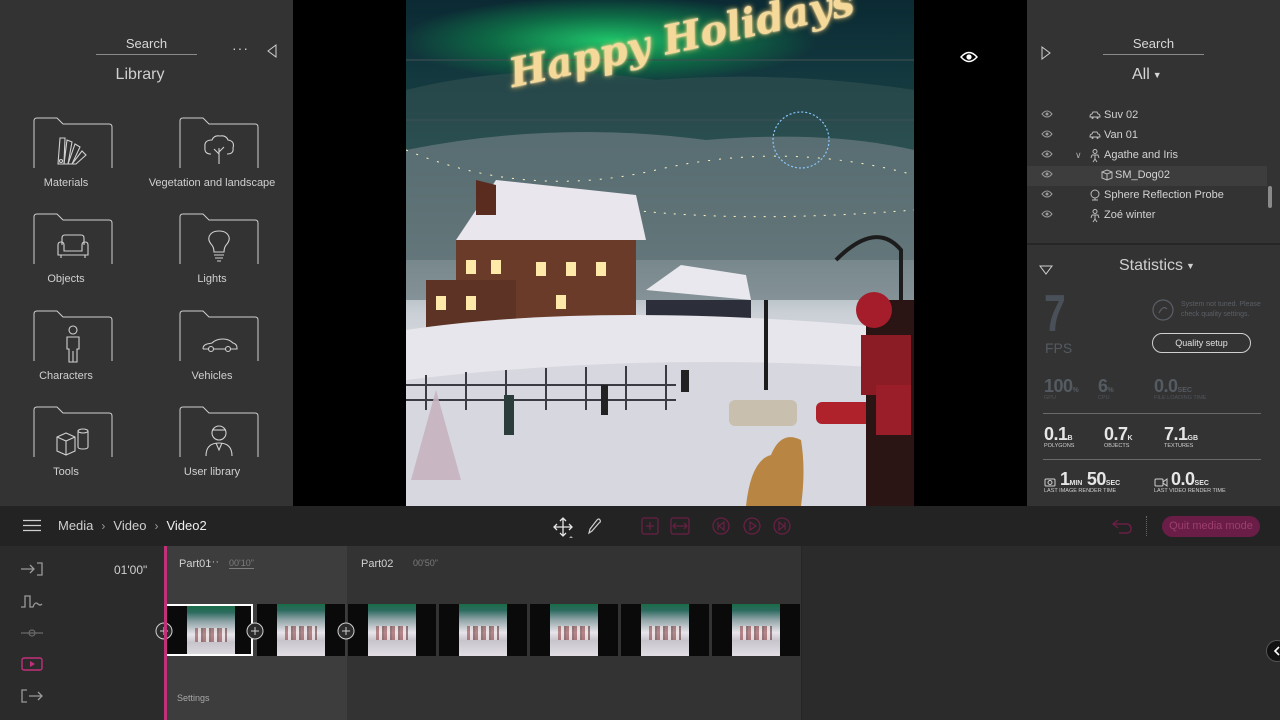  Describe the element at coordinates (1161, 482) in the screenshot. I see `video-camera-icon` at that location.